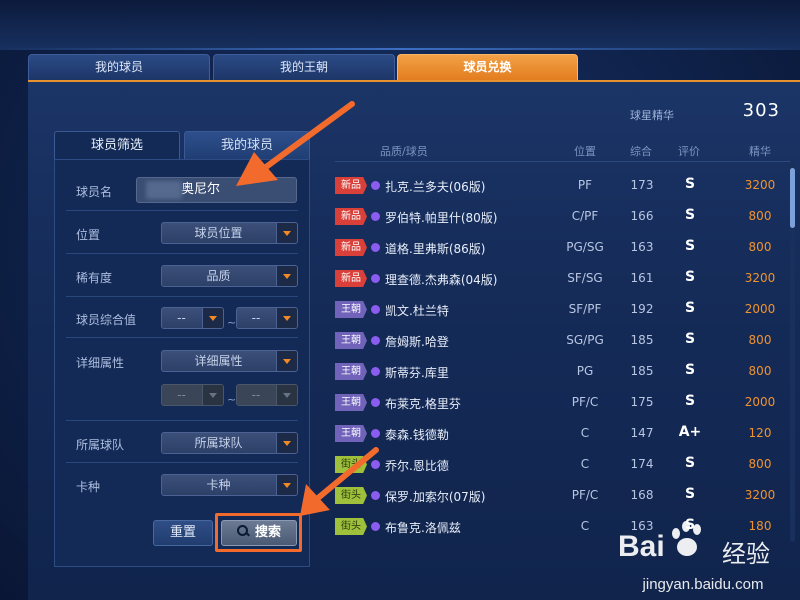 The height and width of the screenshot is (600, 800). I want to click on top-banner, so click(400, 25).